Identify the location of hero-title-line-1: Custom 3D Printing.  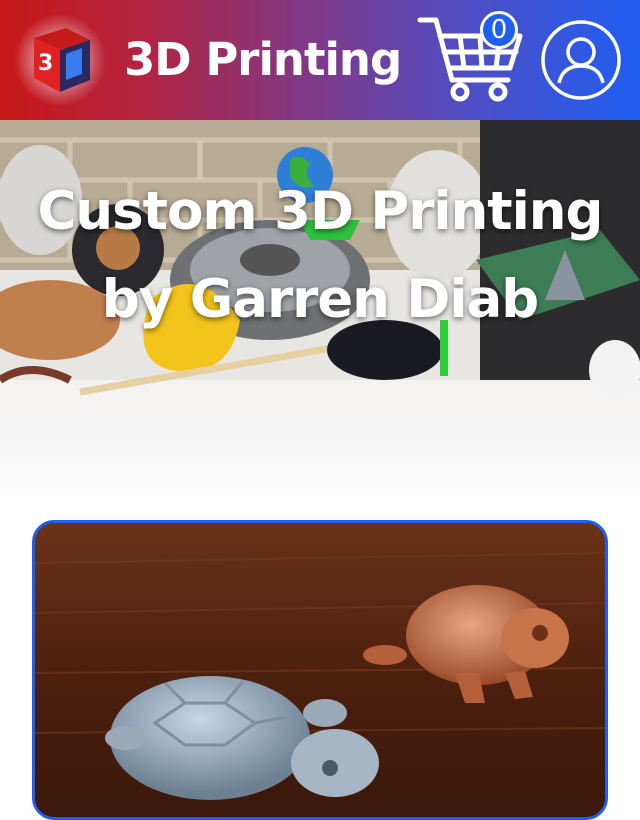
(320, 211).